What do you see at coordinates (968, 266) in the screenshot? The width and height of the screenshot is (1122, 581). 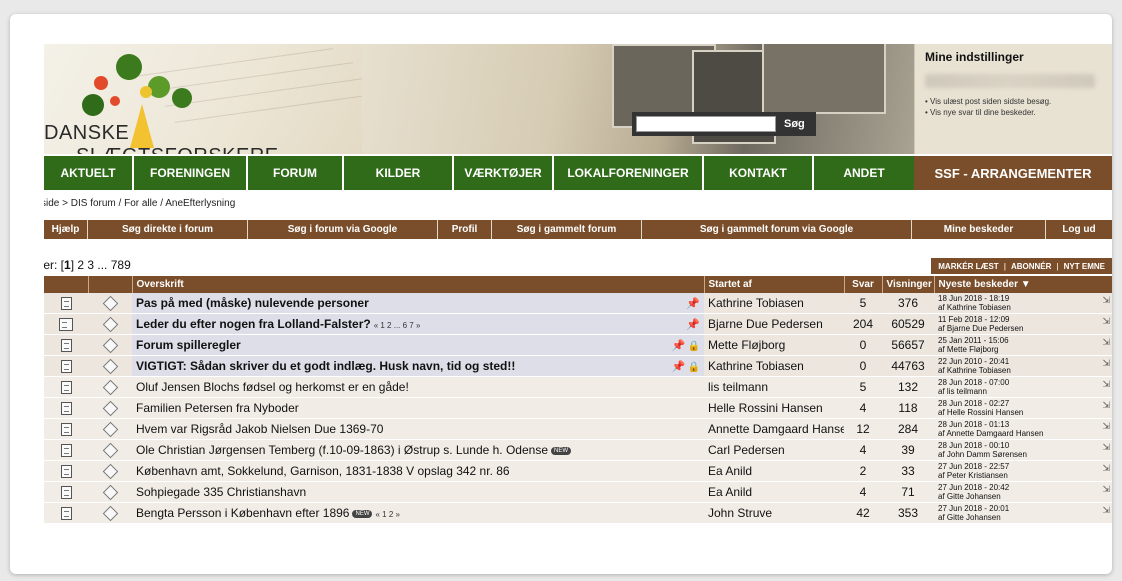 I see `mark-read-button: MARKÉR LÆST` at bounding box center [968, 266].